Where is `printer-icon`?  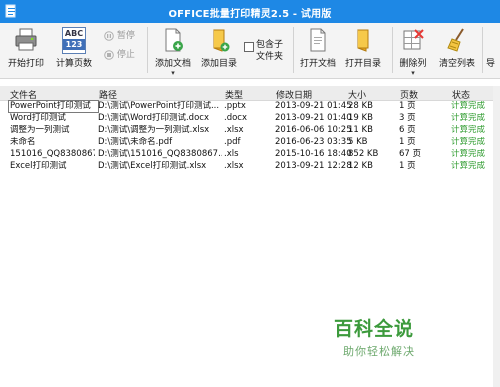
printer-icon is located at coordinates (26, 39).